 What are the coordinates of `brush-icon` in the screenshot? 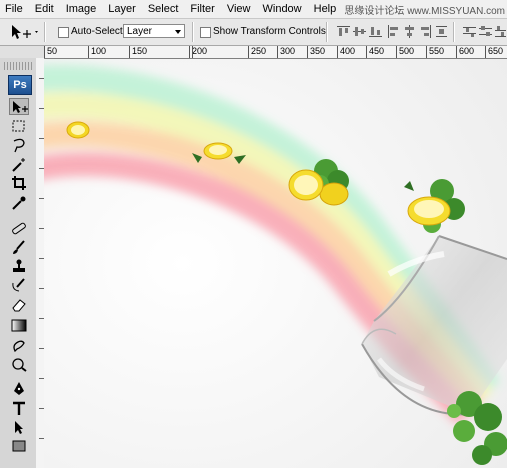 It's located at (19, 247).